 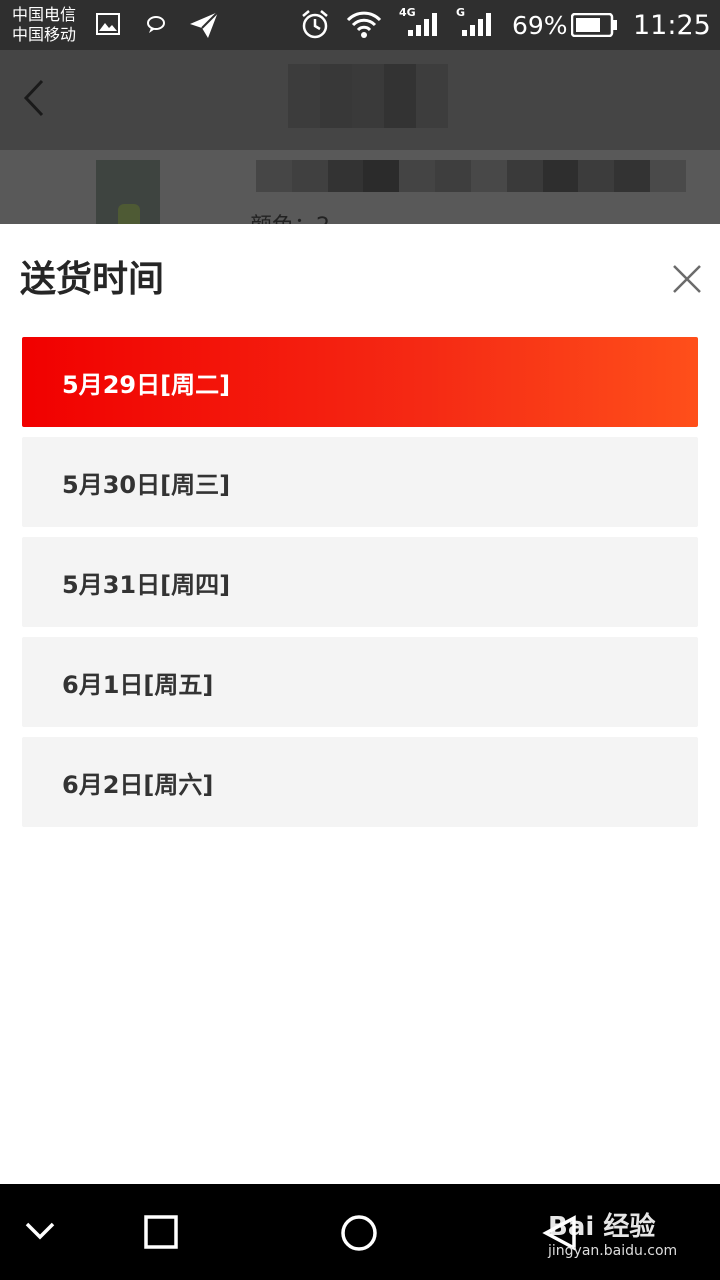 I want to click on date-option: 6月1日[周五], so click(x=360, y=682).